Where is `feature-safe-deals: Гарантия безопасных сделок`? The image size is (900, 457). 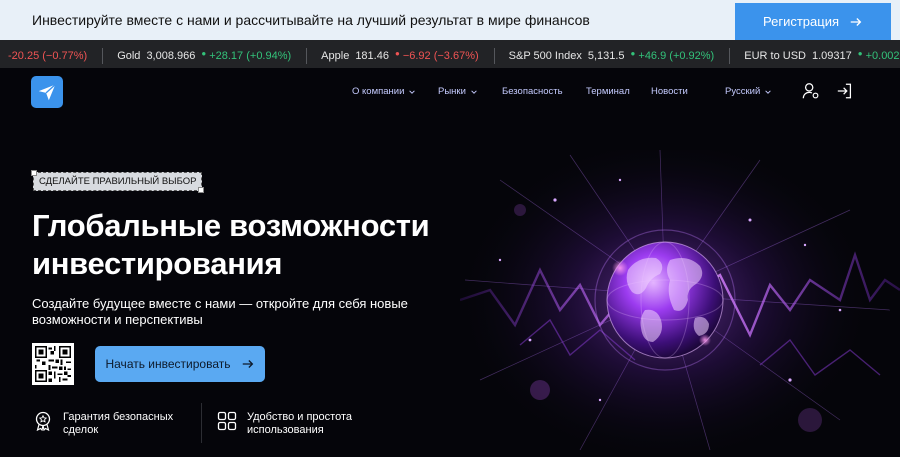
feature-safe-deals: Гарантия безопасных сделок is located at coordinates (110, 424).